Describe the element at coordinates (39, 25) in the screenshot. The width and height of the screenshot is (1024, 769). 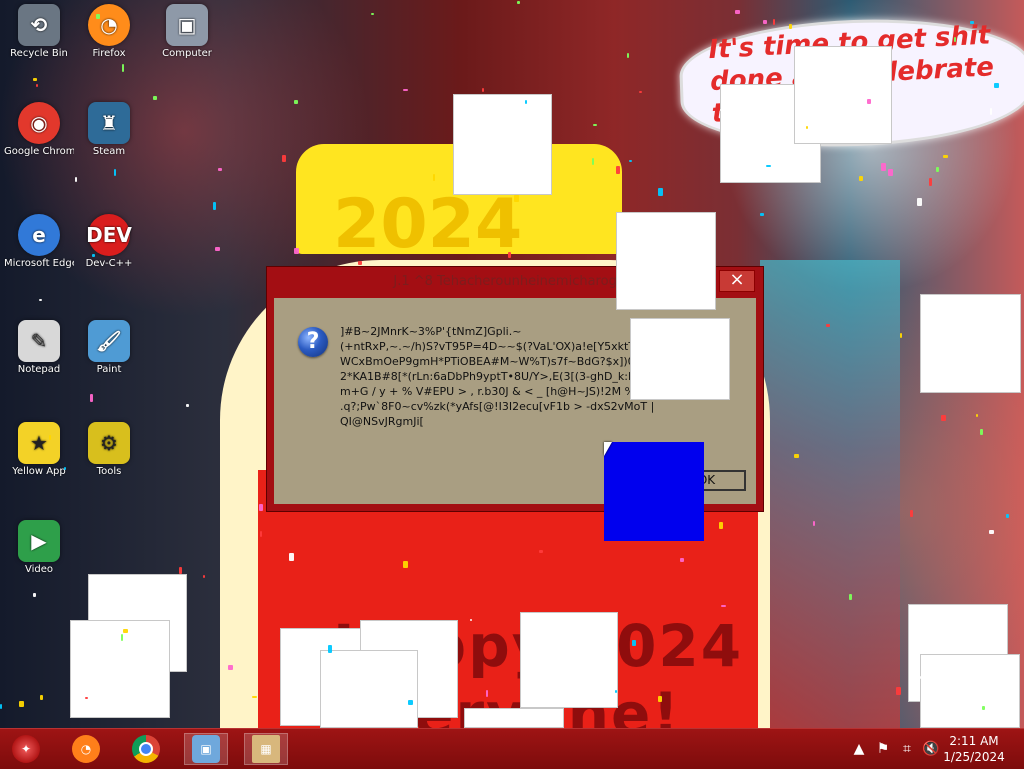
I see `recycle-bin-icon: ⟲` at that location.